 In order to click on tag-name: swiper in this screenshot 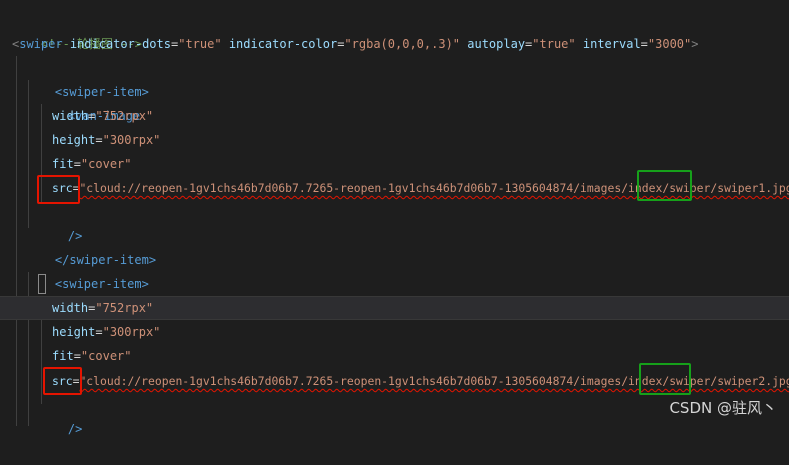, I will do `click(41, 44)`.